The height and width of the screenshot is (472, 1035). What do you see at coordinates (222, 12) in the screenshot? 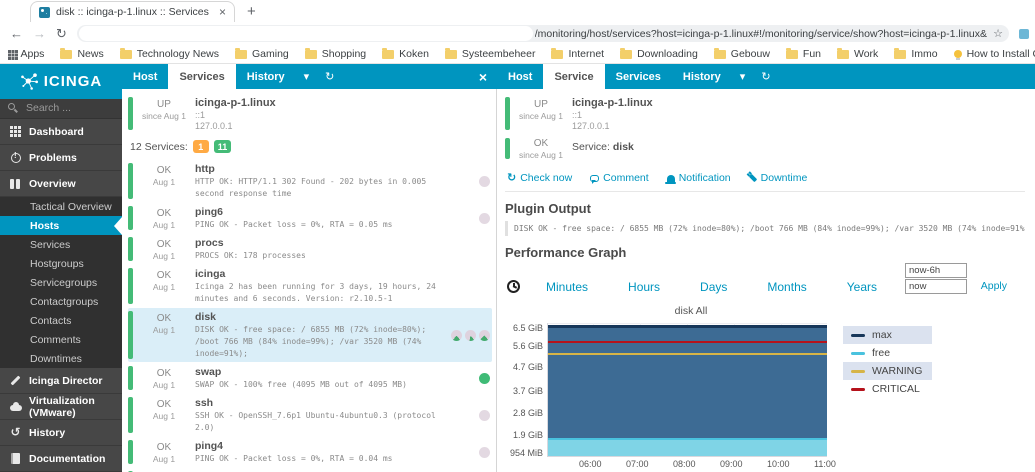
I see `tab-close-icon: ×` at bounding box center [222, 12].